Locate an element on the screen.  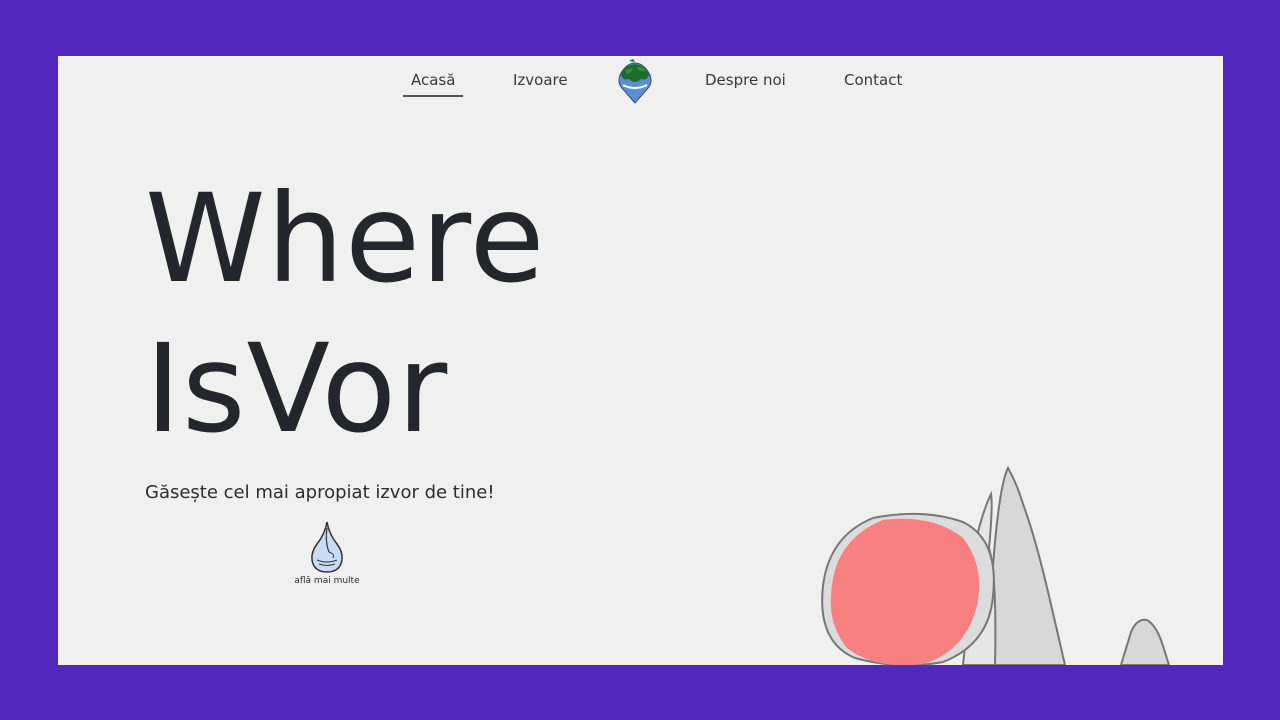
nav-item-despre-noi: Despre noi is located at coordinates (745, 80).